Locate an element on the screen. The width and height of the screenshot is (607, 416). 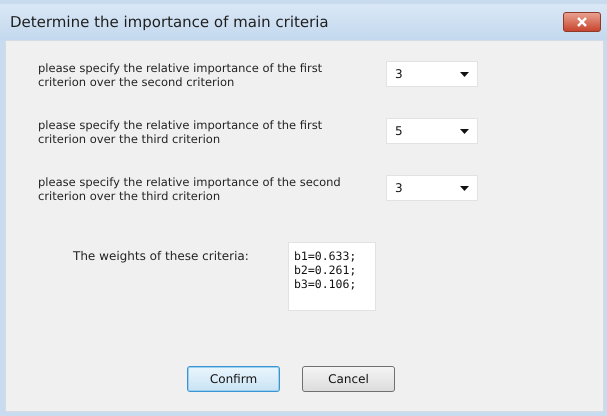
question-label: please specify the relative importance of the first criterion over the second criterion is located at coordinates (181, 75).